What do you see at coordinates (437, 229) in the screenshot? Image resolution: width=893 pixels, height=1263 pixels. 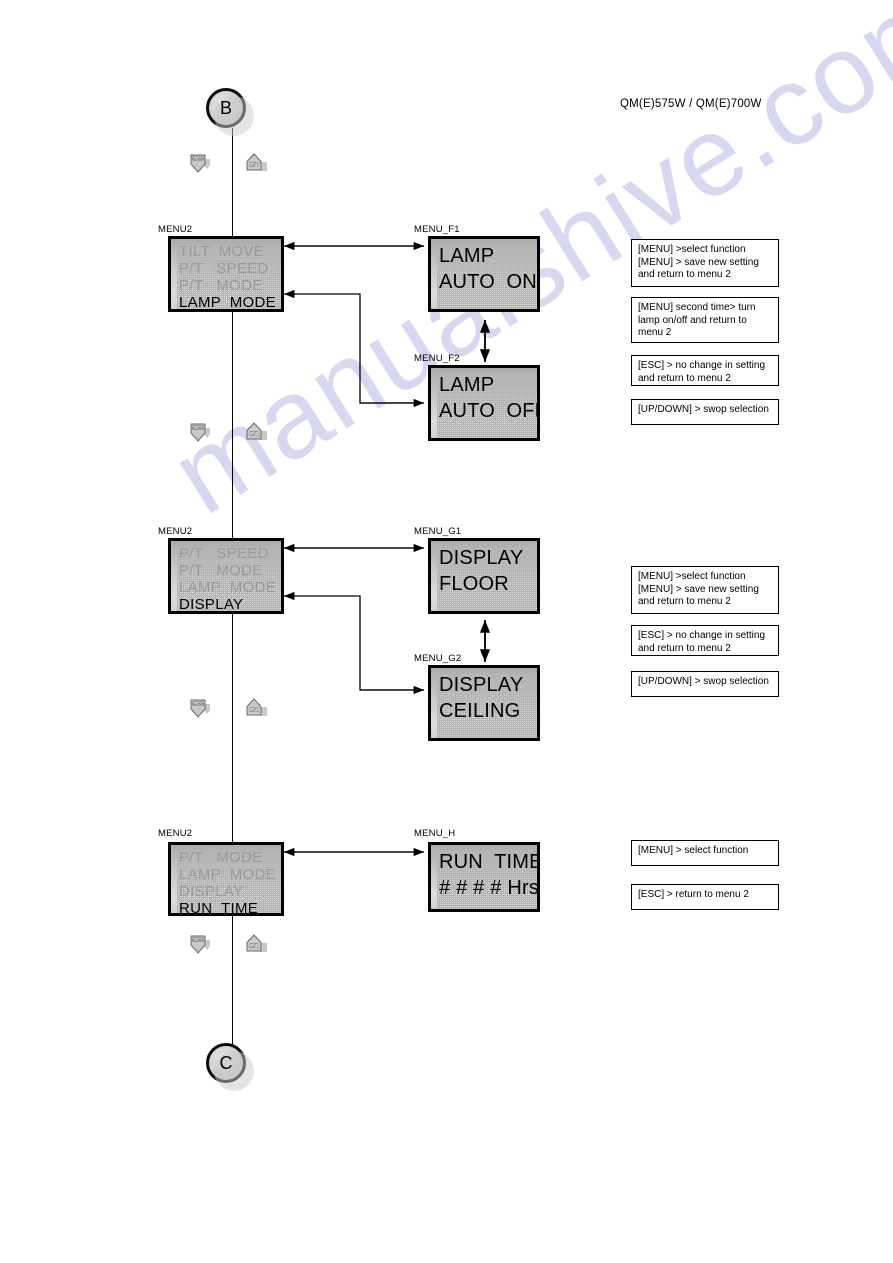 I see `block-label-menu-f1: MENU_F1` at bounding box center [437, 229].